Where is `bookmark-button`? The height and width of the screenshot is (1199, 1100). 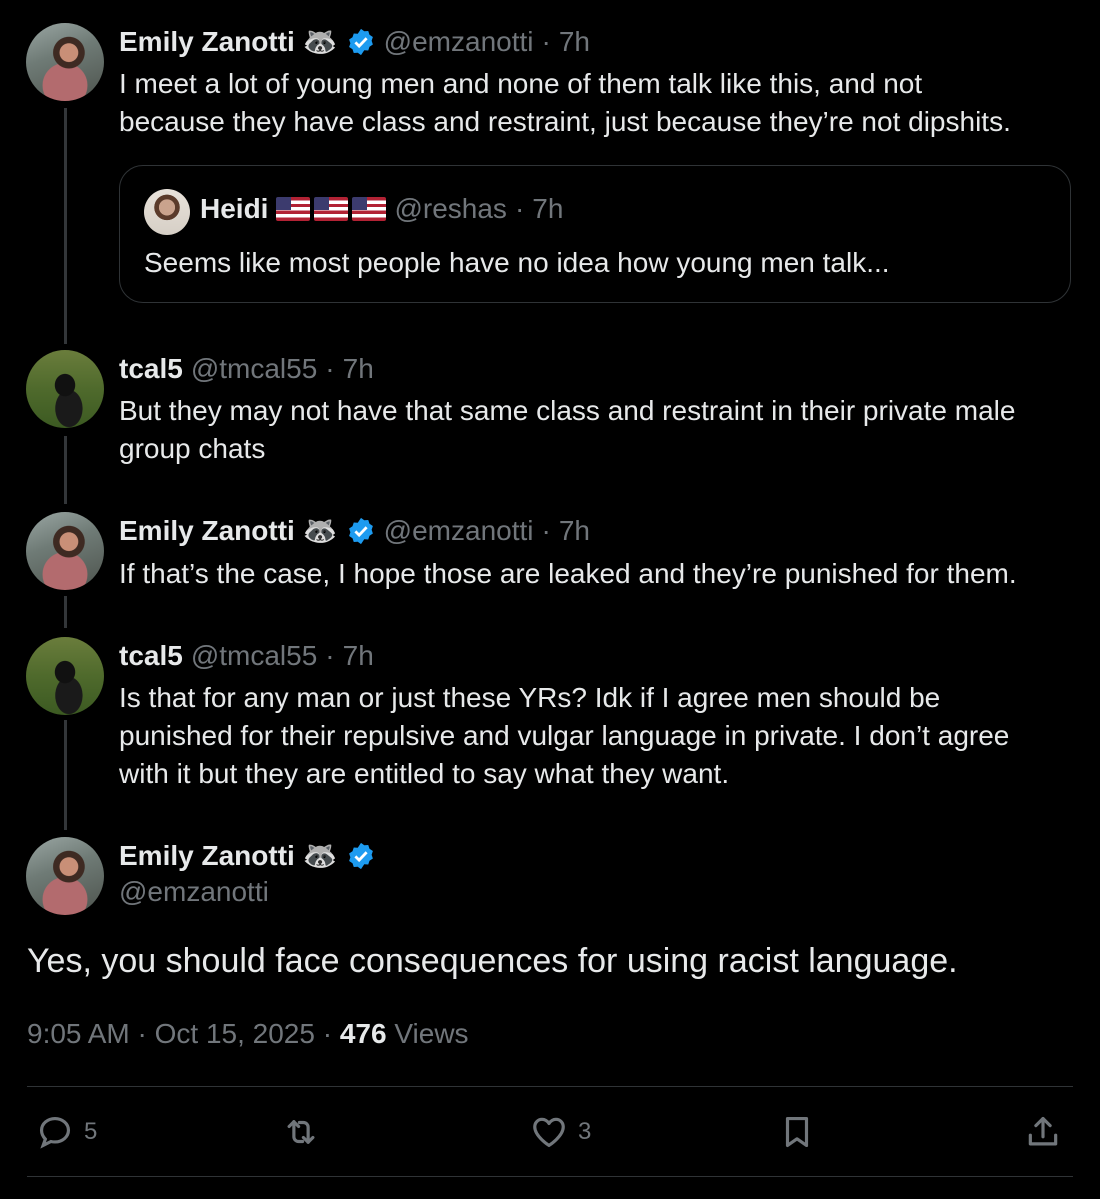 bookmark-button is located at coordinates (797, 1132).